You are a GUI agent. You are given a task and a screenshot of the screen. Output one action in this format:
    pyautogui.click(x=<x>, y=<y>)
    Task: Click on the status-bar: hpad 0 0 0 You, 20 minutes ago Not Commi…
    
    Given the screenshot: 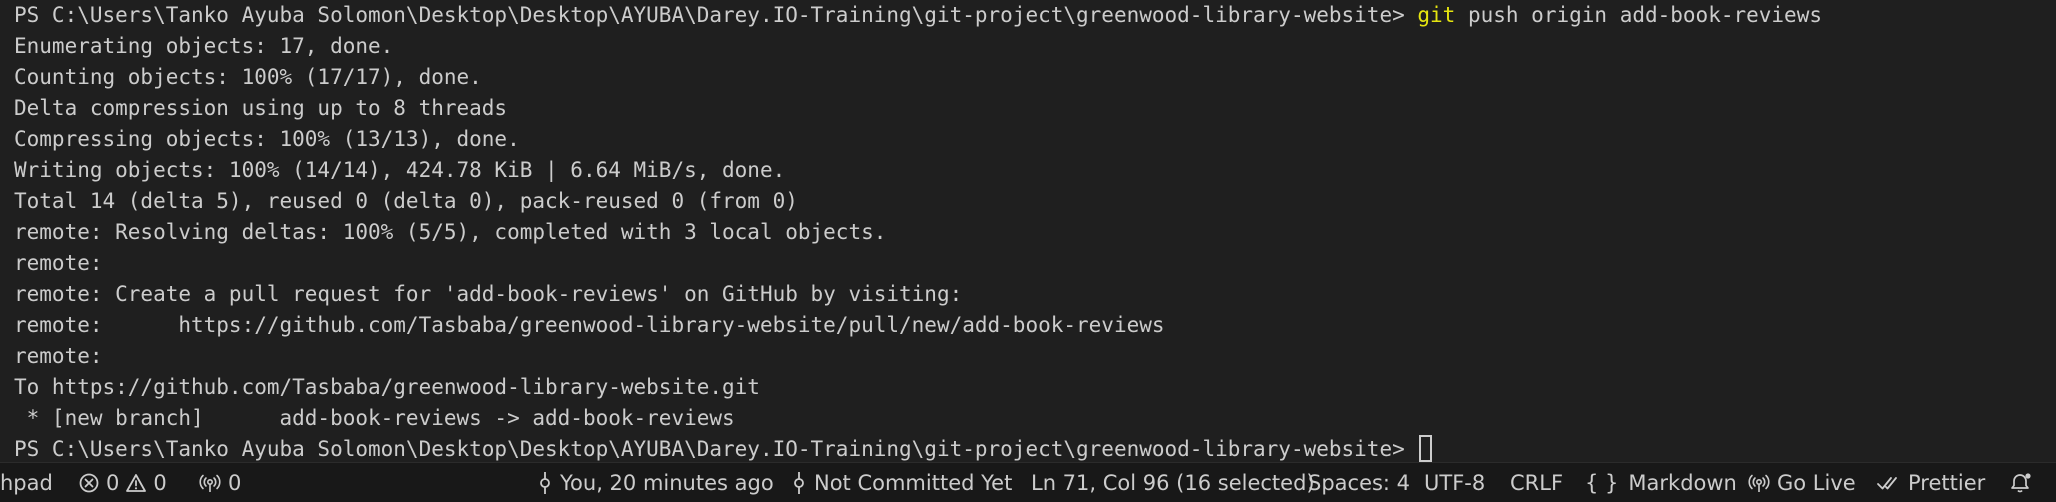 What is the action you would take?
    pyautogui.click(x=1028, y=482)
    